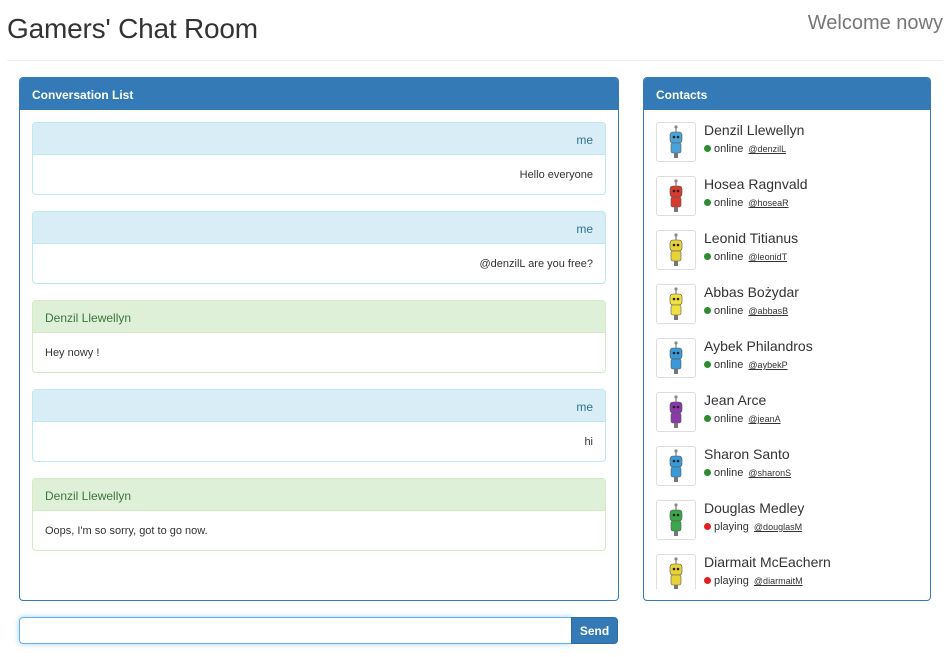 This screenshot has height=657, width=952. Describe the element at coordinates (788, 419) in the screenshot. I see `contact-item: Jean Arce online @jeanA` at that location.